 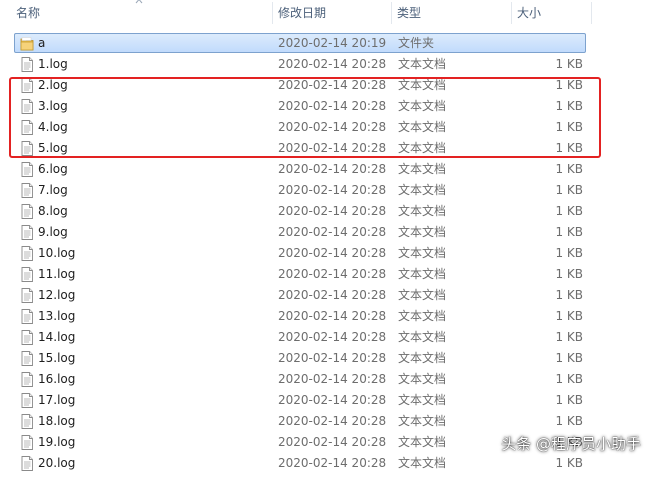 I want to click on file-row: 12.log 2020-02-14 20:28 文本文档 1 KB, so click(x=325, y=295).